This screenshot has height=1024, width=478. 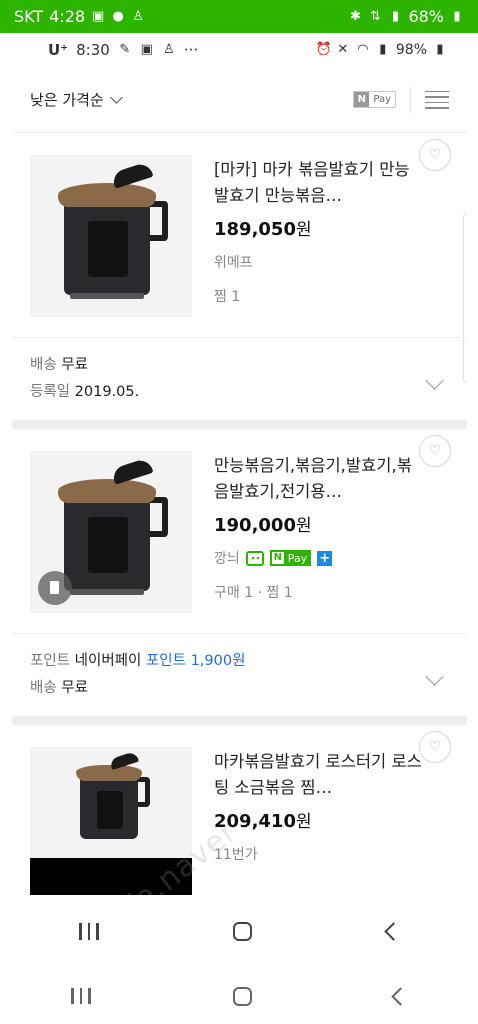 I want to click on outer-nav-bar, so click(x=239, y=996).